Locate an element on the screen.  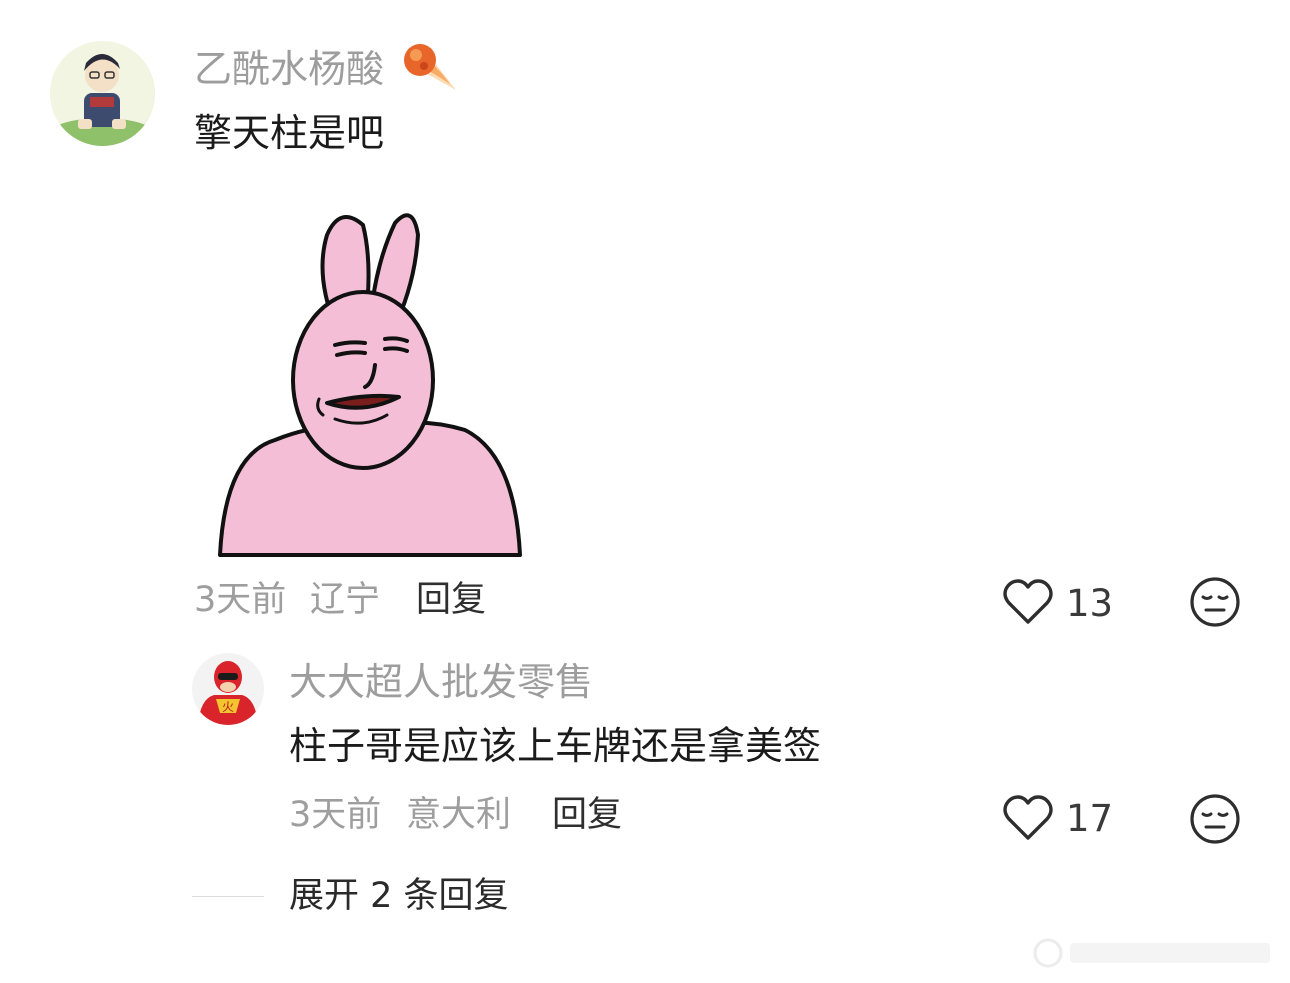
reply-avatar: 火 is located at coordinates (228, 689).